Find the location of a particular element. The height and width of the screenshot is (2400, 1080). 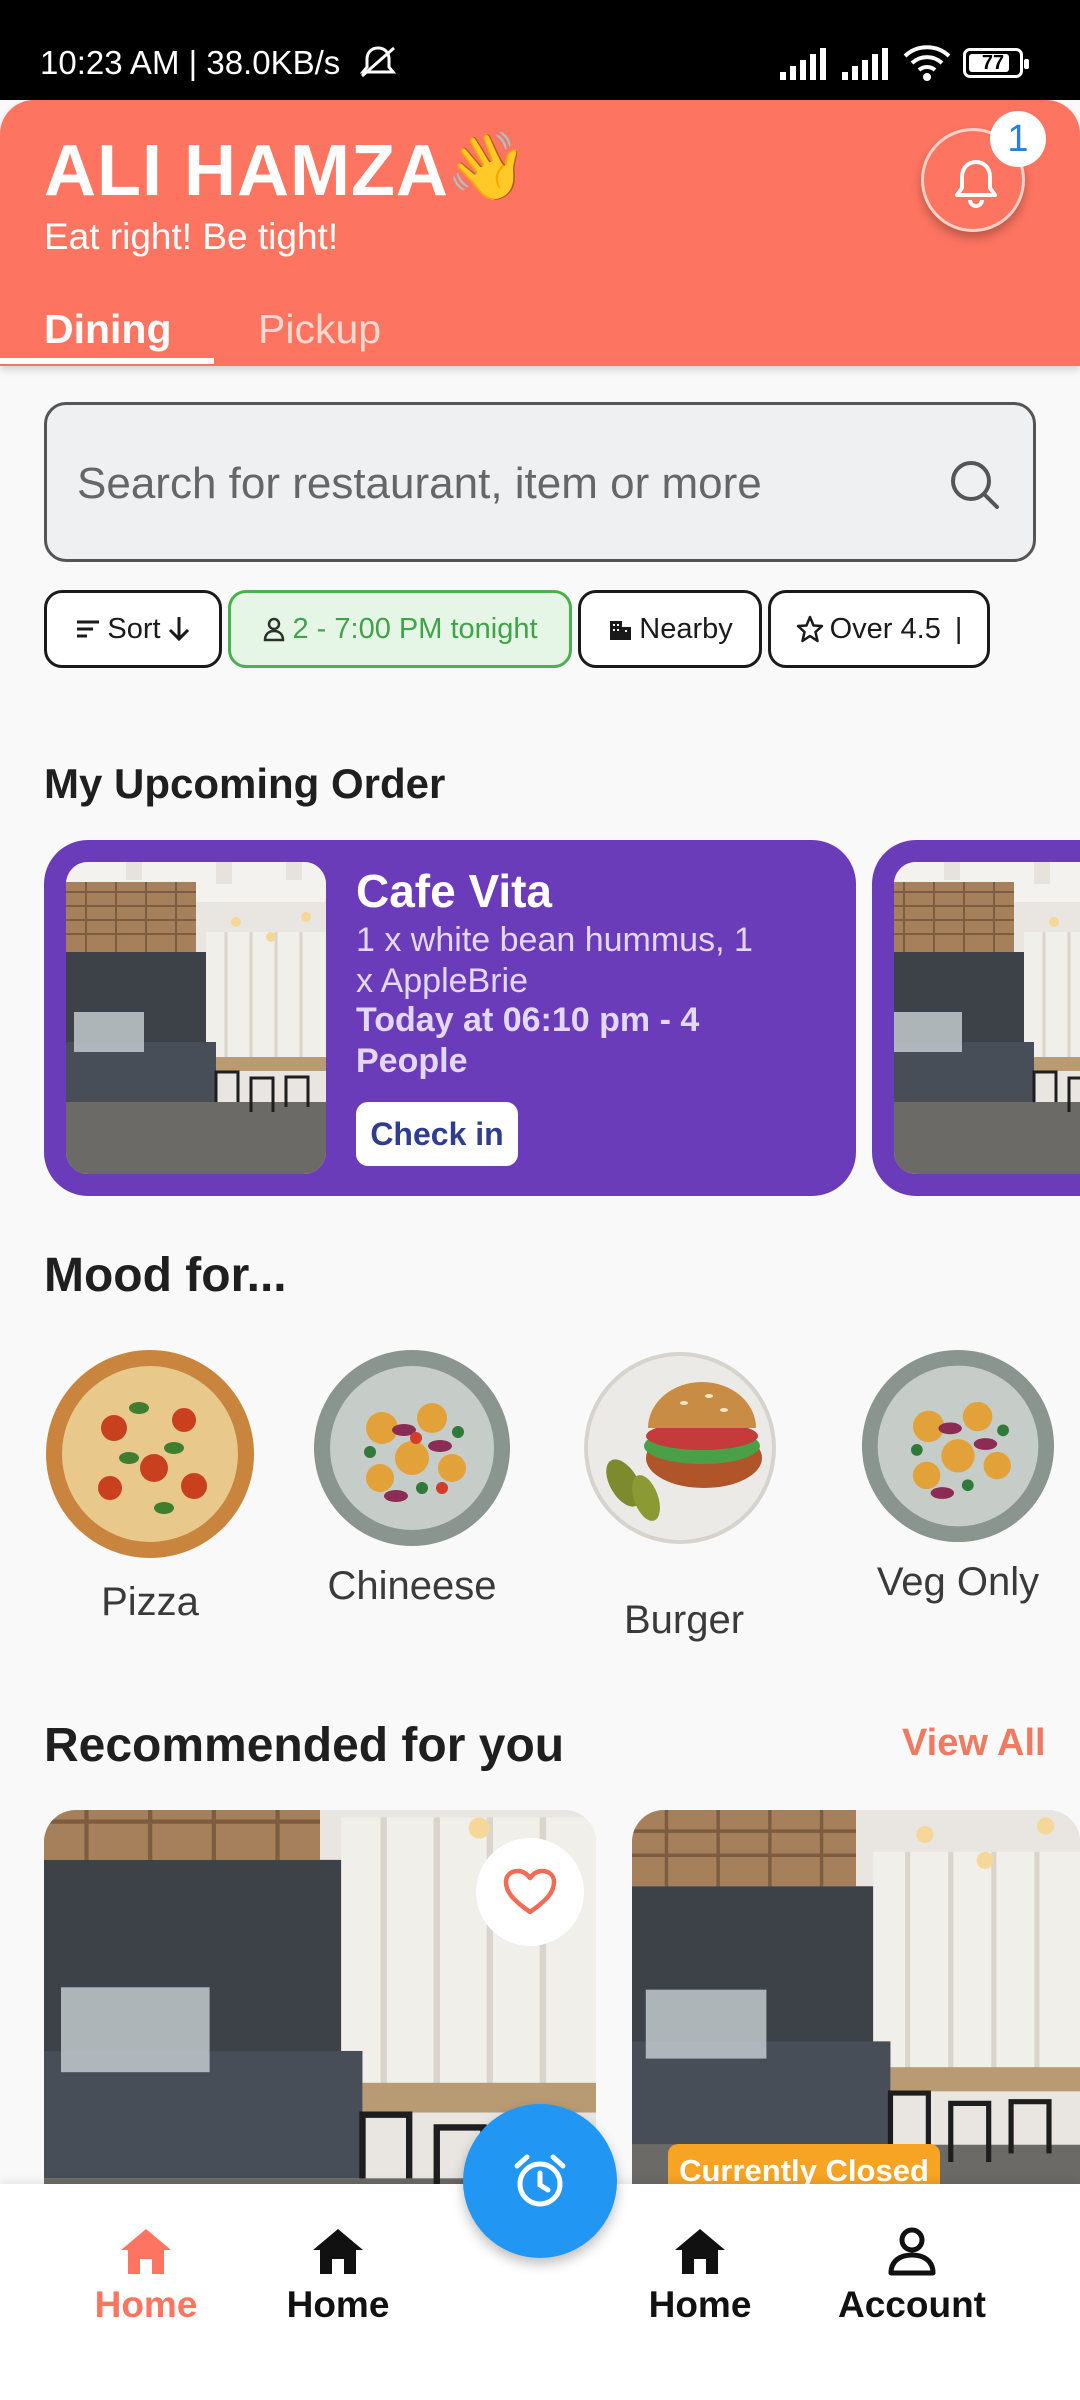

arrow-down-icon is located at coordinates (178, 629).